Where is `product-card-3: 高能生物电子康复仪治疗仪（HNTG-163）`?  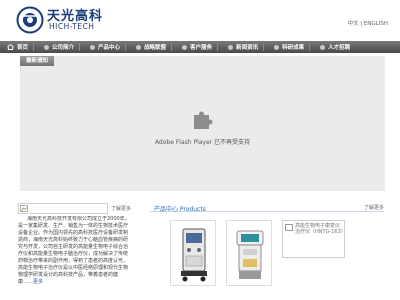
product-card-3: 高能生物电子康复仪治疗仪（HNTG-163） is located at coordinates (314, 239).